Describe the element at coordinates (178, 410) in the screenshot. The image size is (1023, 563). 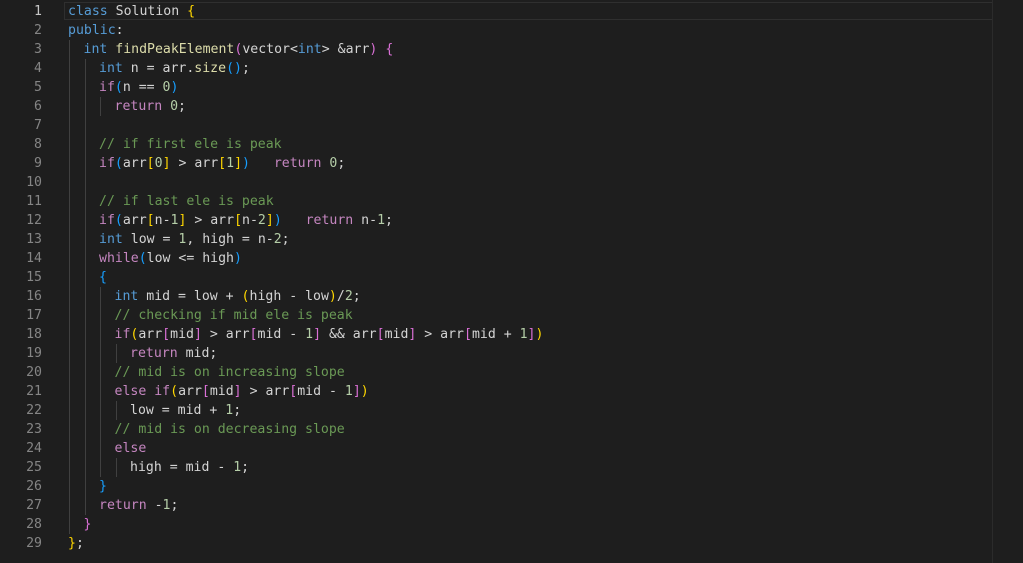
I see `code-token: low = mid +` at that location.